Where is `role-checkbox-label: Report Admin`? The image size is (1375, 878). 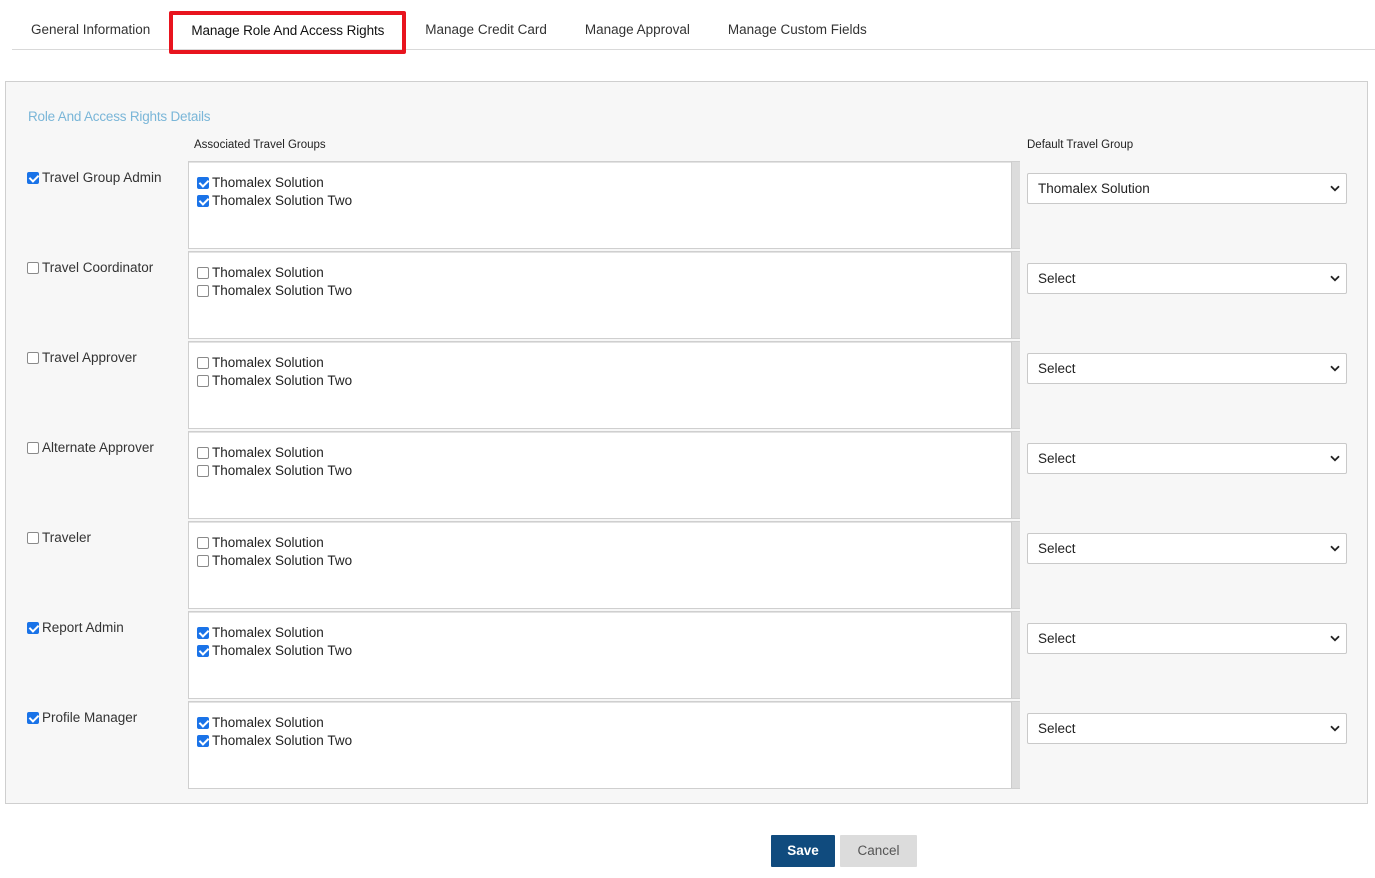 role-checkbox-label: Report Admin is located at coordinates (75, 627).